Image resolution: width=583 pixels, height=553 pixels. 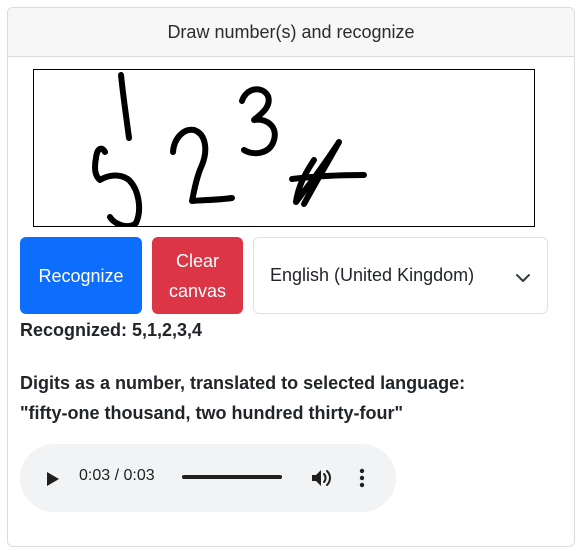 I want to click on recognize-button-label: Recognize, so click(x=81, y=275).